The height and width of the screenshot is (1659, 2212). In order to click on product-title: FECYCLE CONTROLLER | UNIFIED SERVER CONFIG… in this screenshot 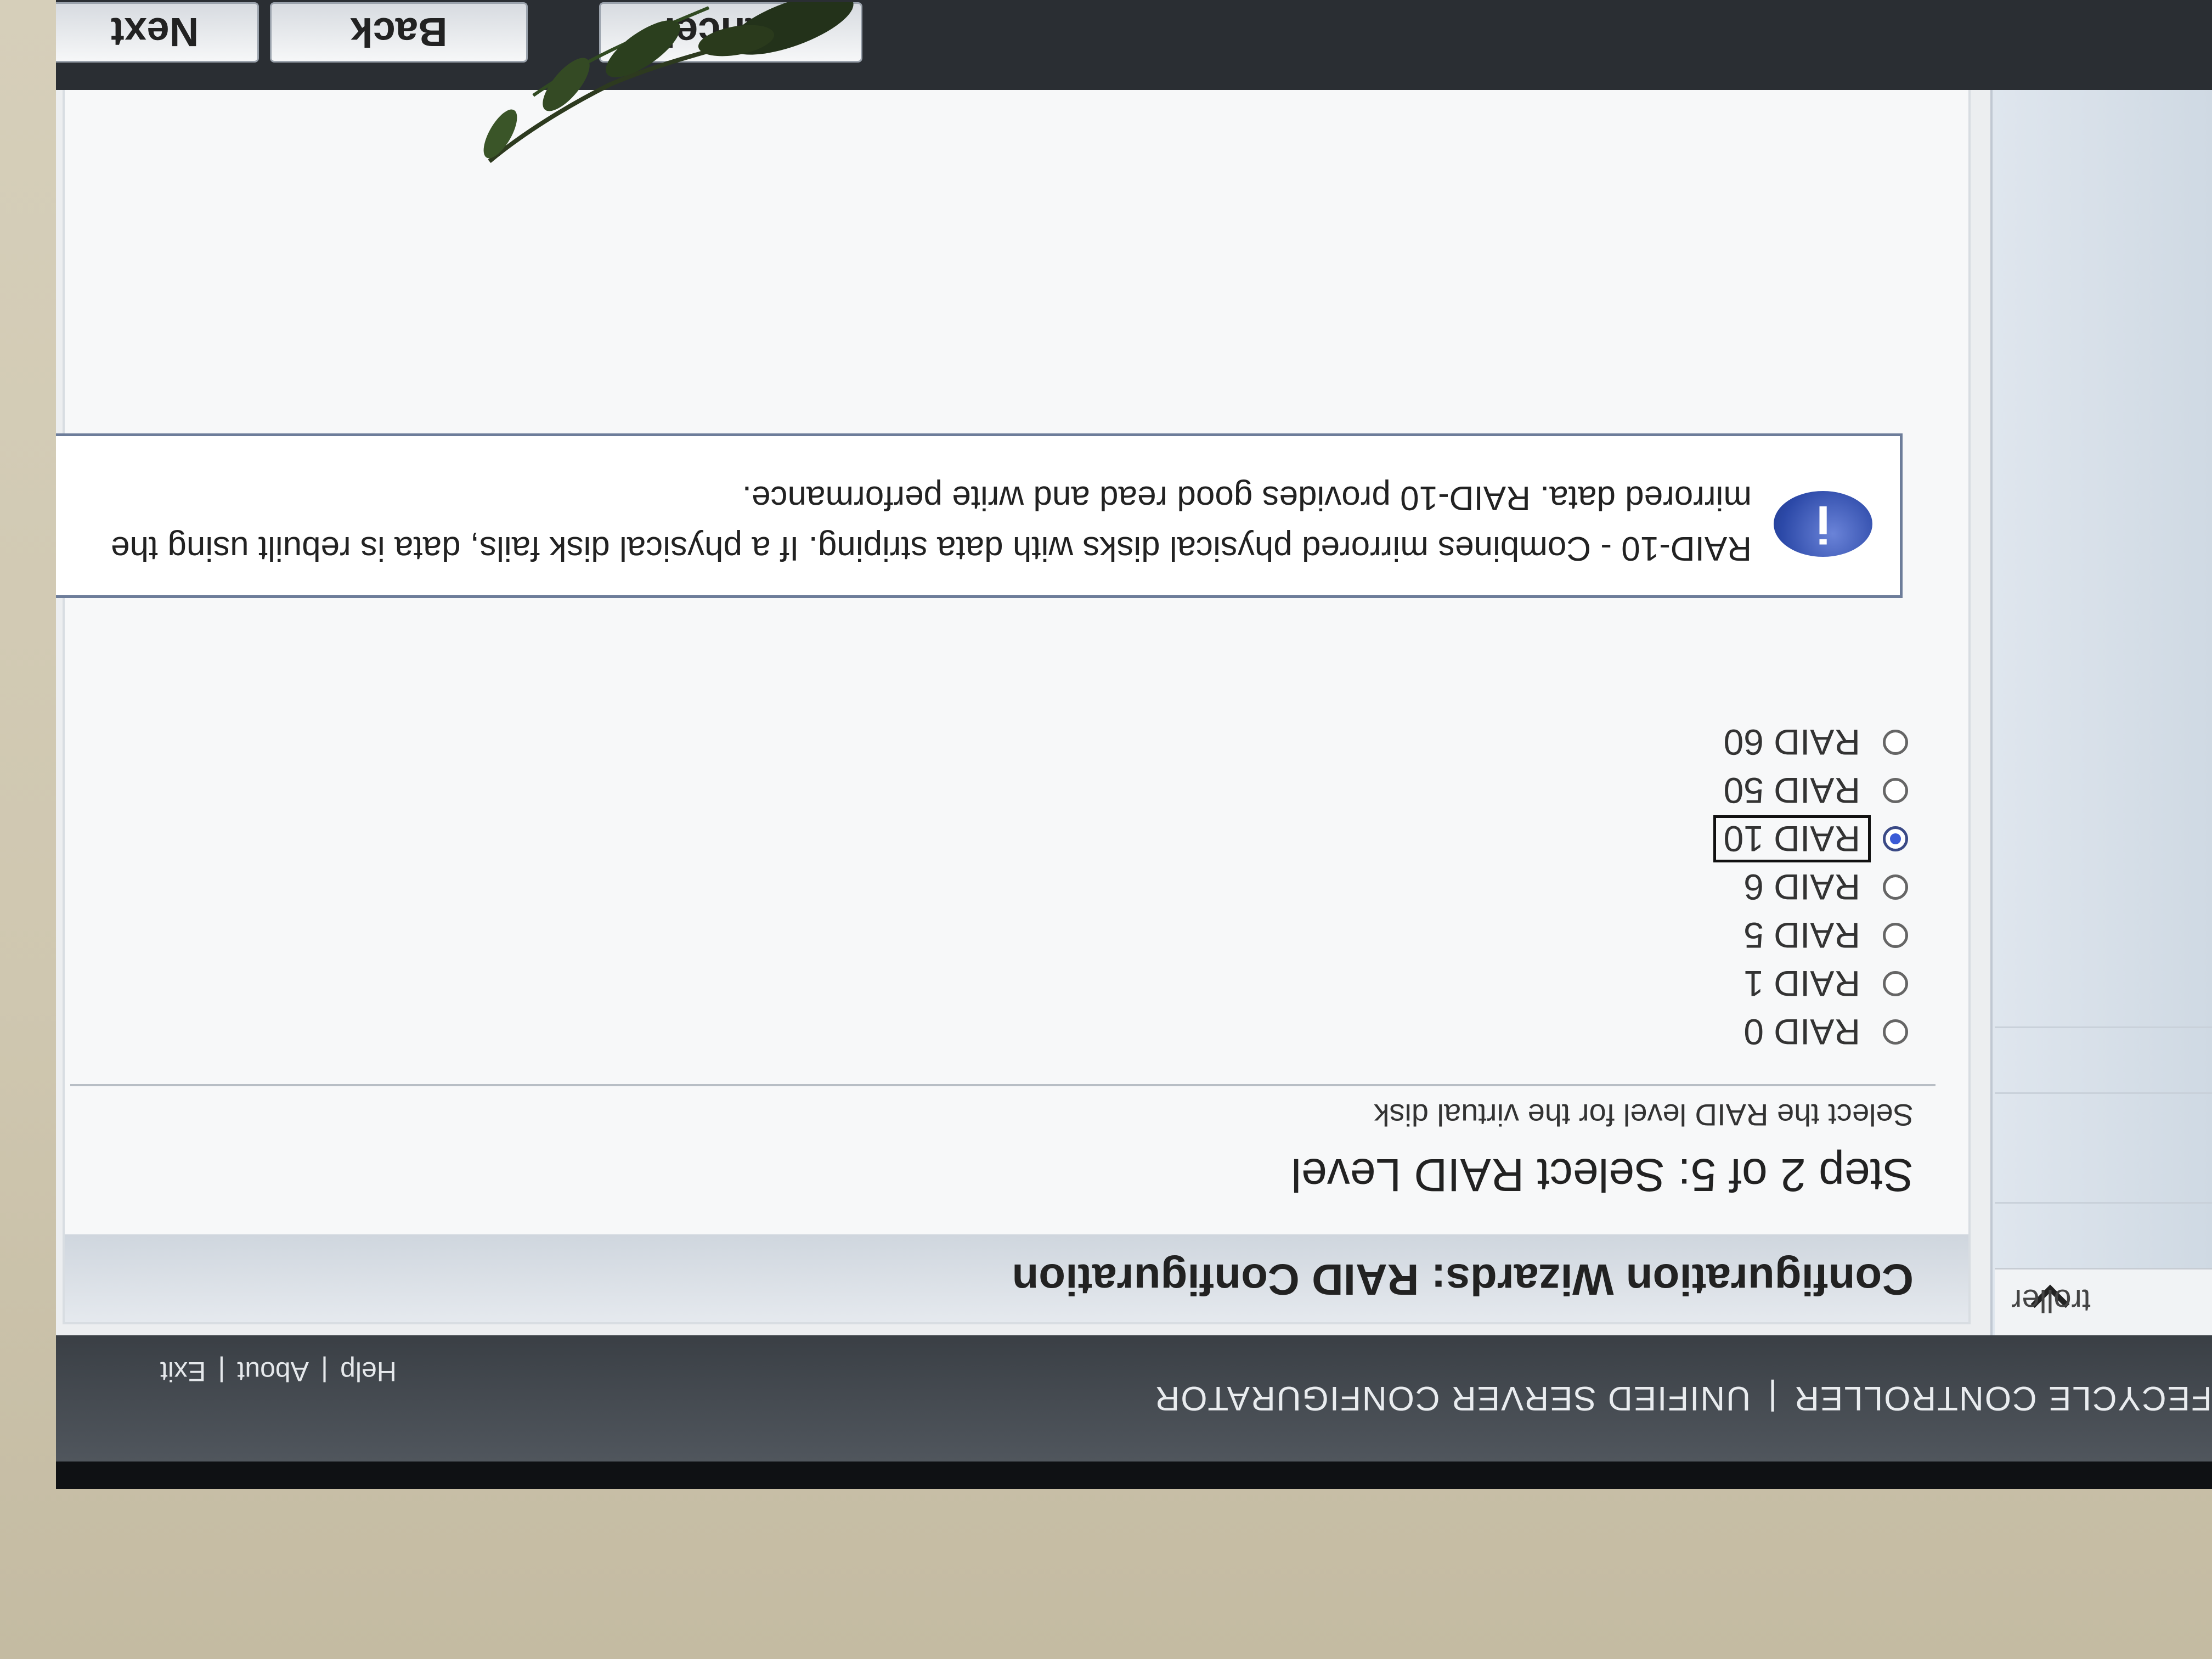, I will do `click(1683, 1398)`.